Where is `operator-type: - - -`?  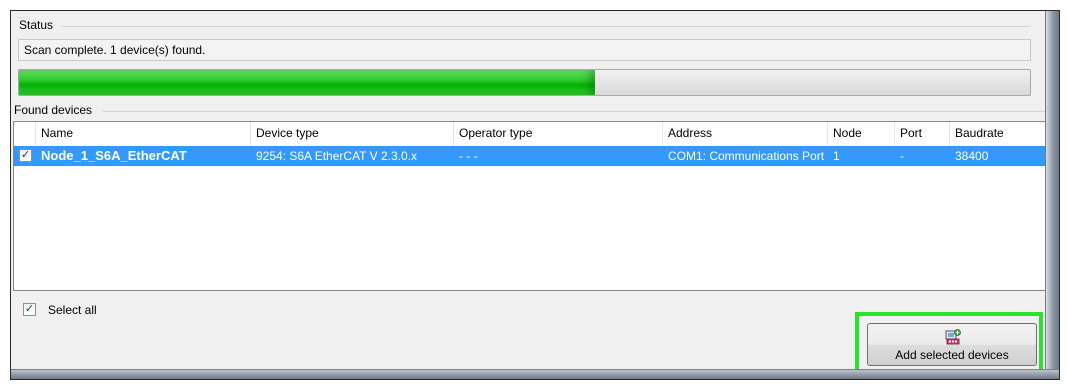 operator-type: - - - is located at coordinates (468, 156).